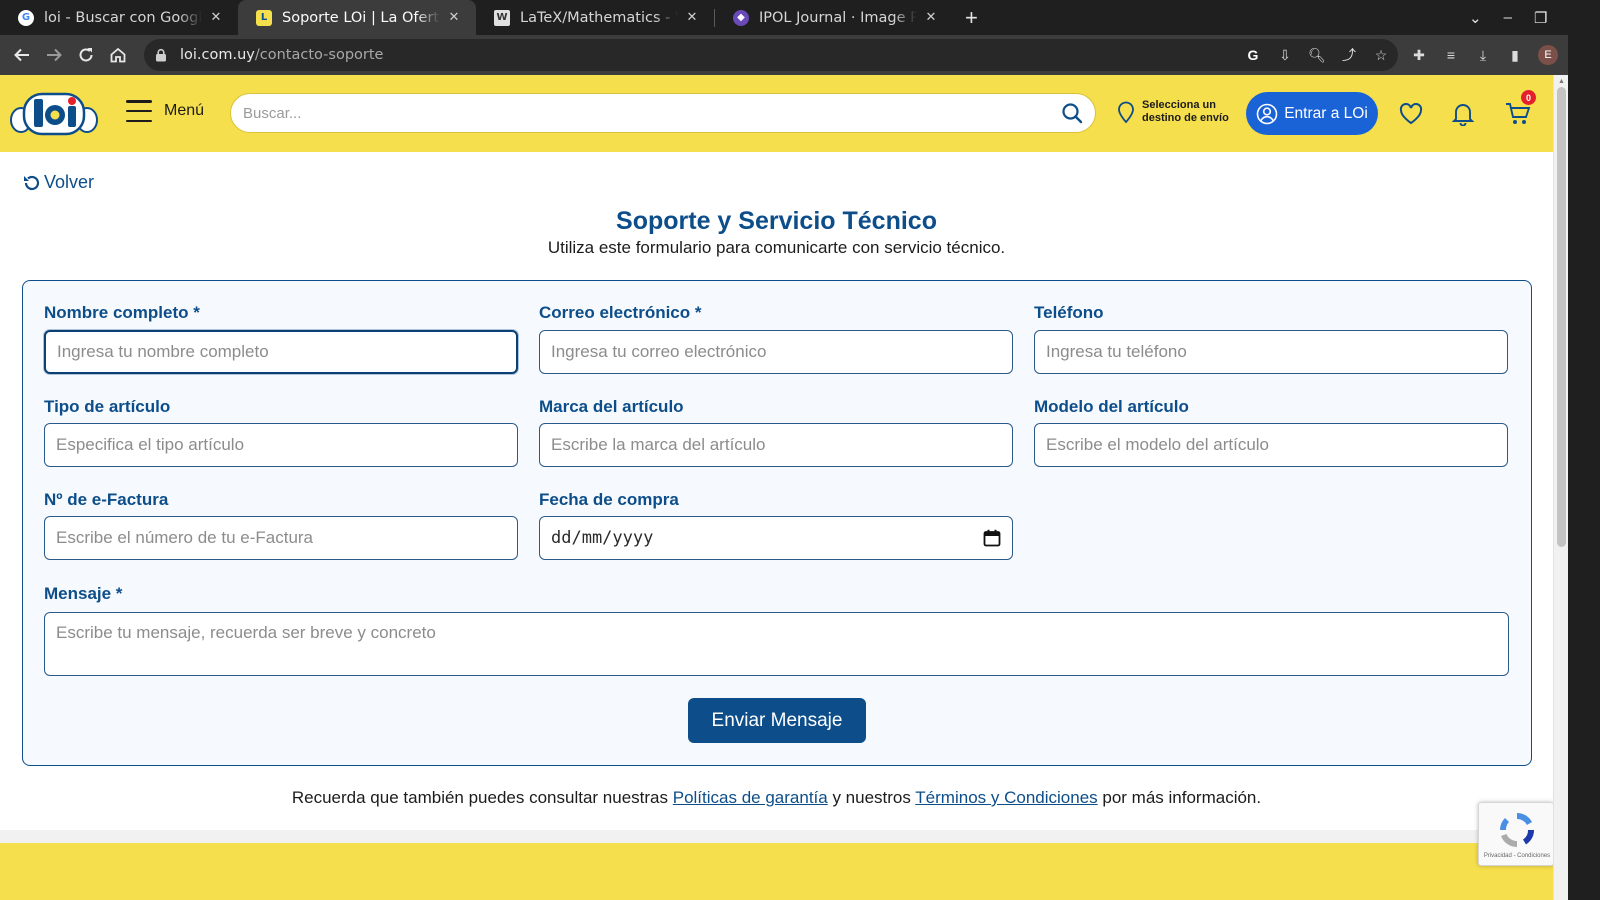 This screenshot has height=900, width=1600. I want to click on item-brand-label: Marca del artículo, so click(611, 406).